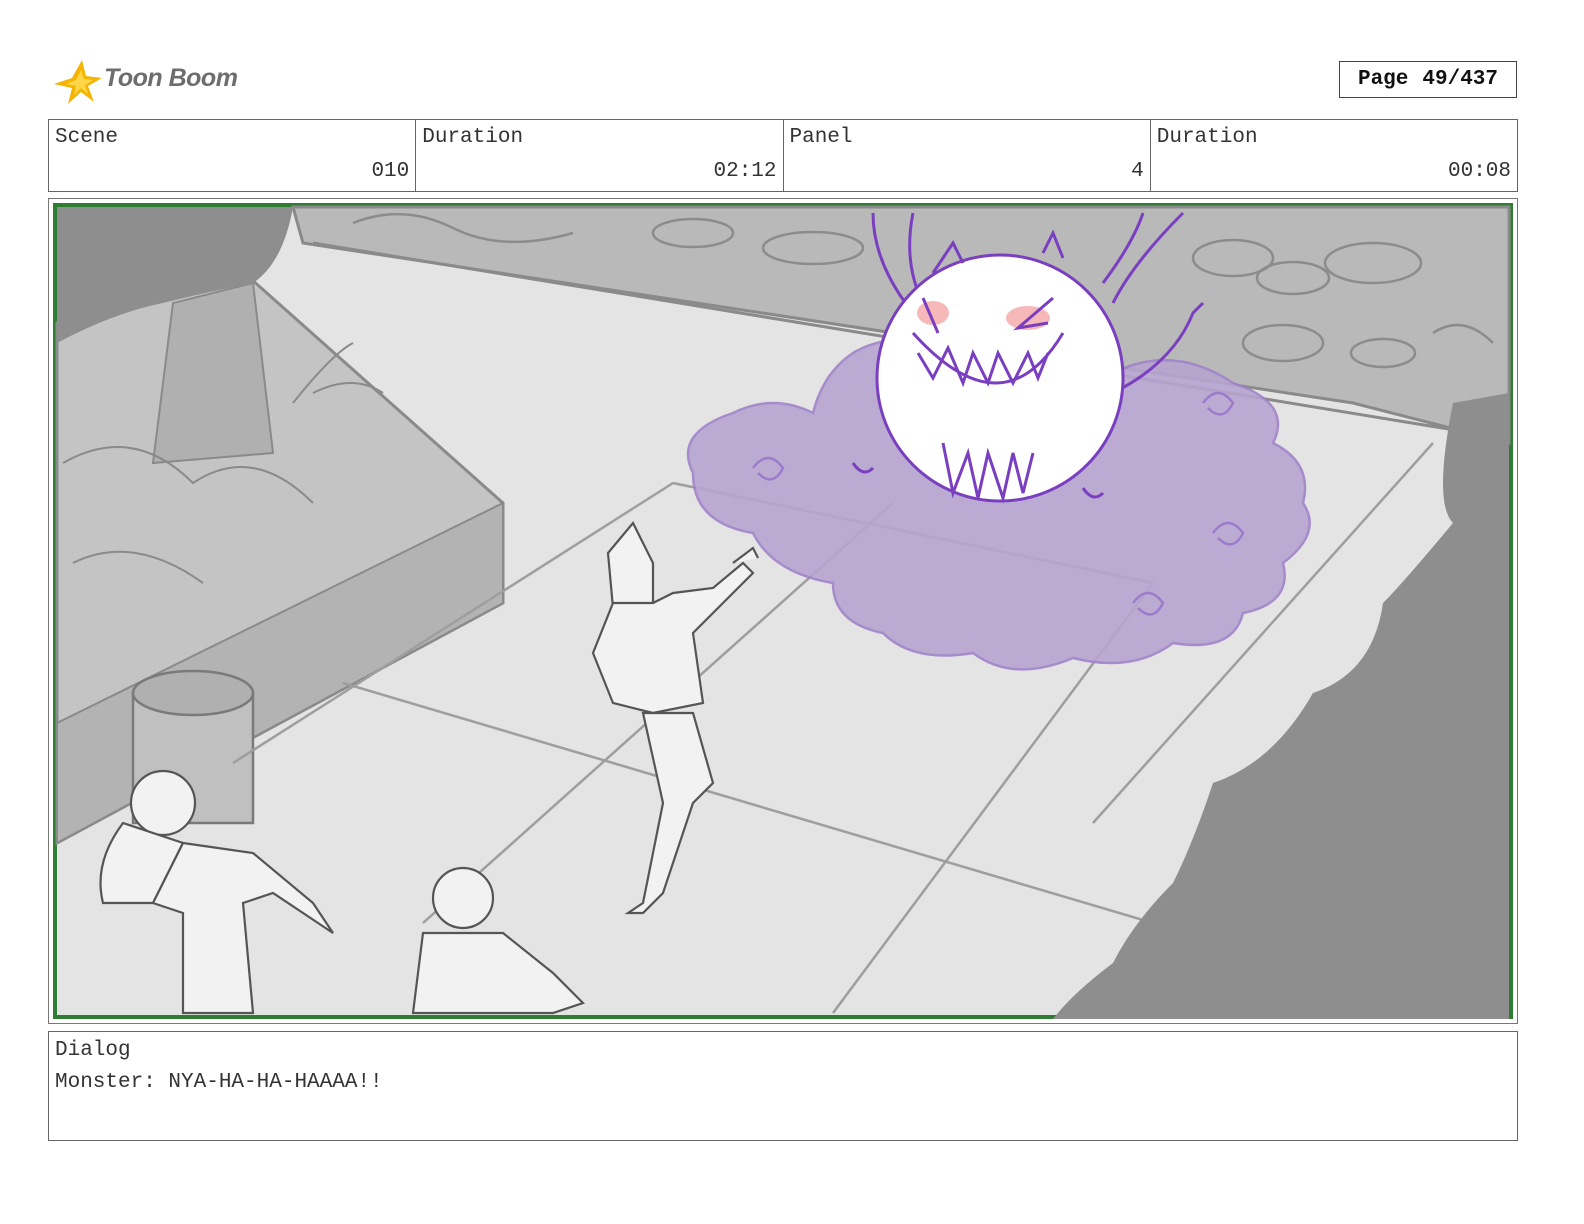  I want to click on panel-duration-label: Duration, so click(1207, 137).